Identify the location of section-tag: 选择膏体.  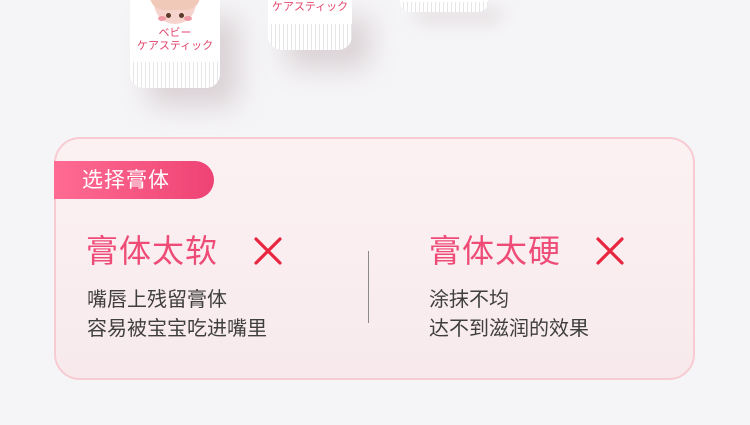
(134, 180).